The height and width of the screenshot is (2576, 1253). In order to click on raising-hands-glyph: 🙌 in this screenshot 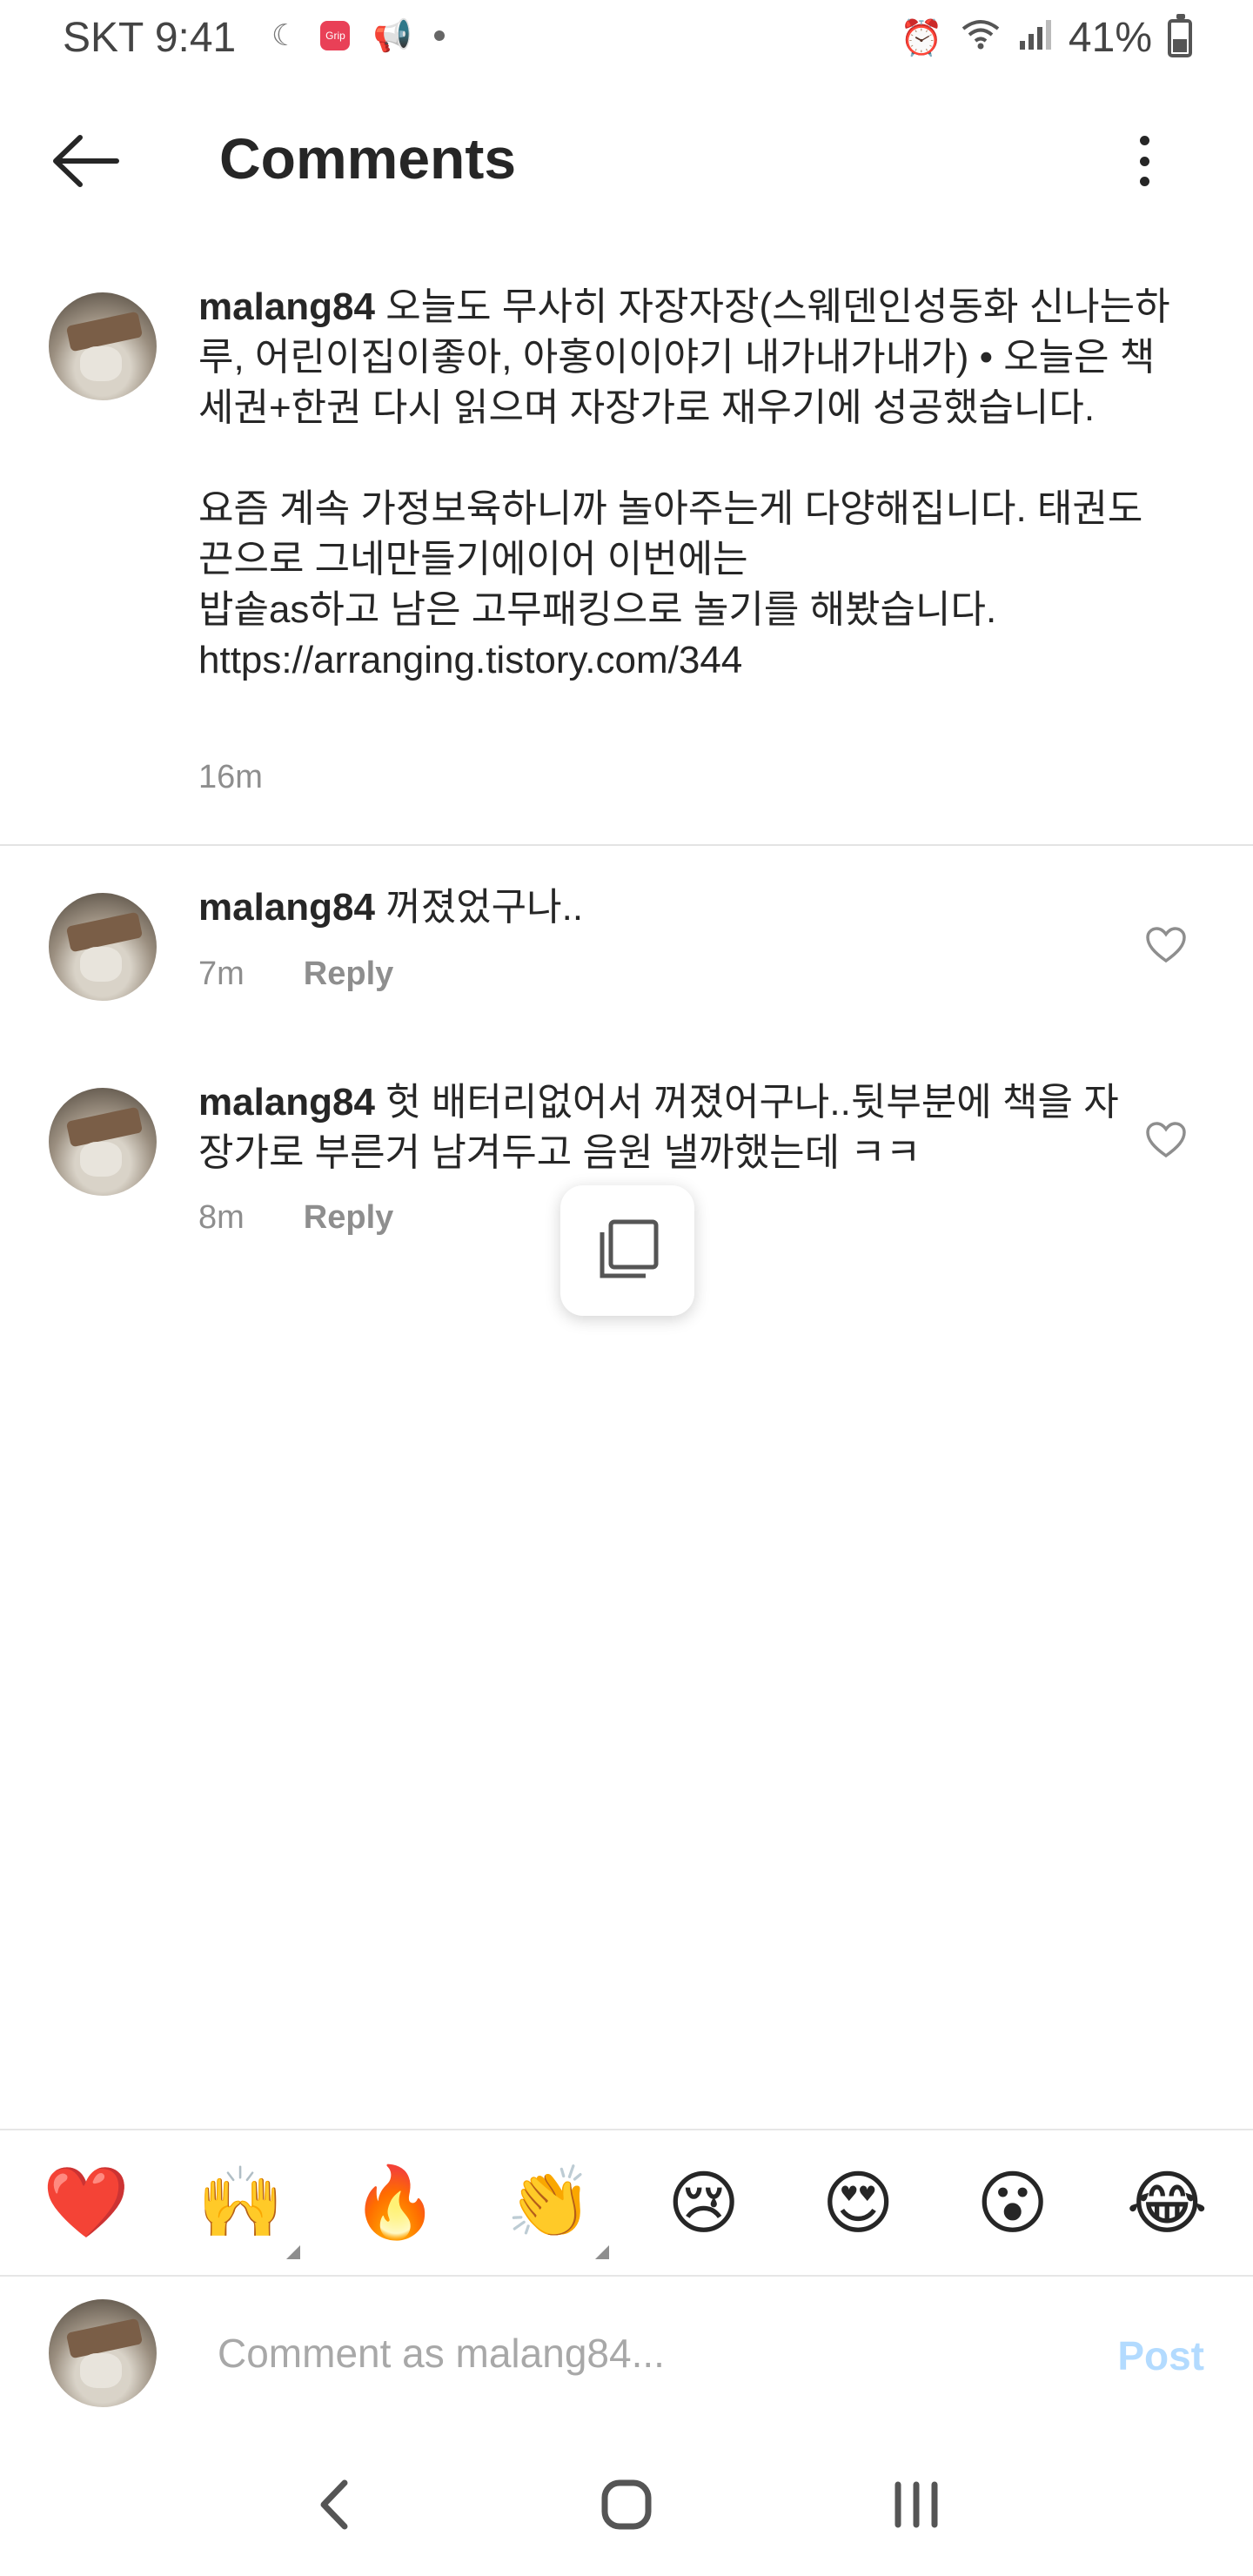, I will do `click(241, 2202)`.